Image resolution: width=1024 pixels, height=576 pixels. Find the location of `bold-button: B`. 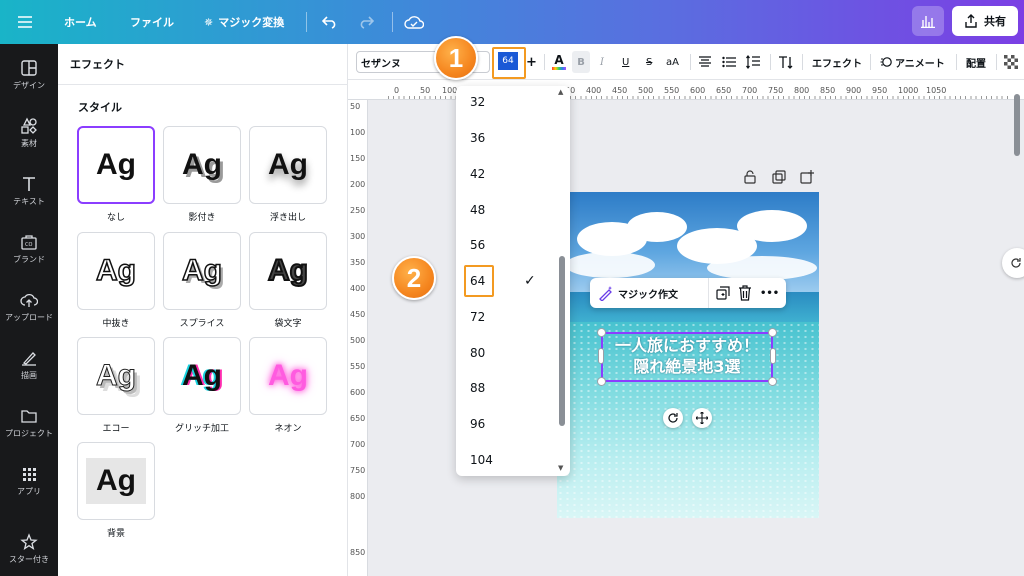

bold-button: B is located at coordinates (581, 62).